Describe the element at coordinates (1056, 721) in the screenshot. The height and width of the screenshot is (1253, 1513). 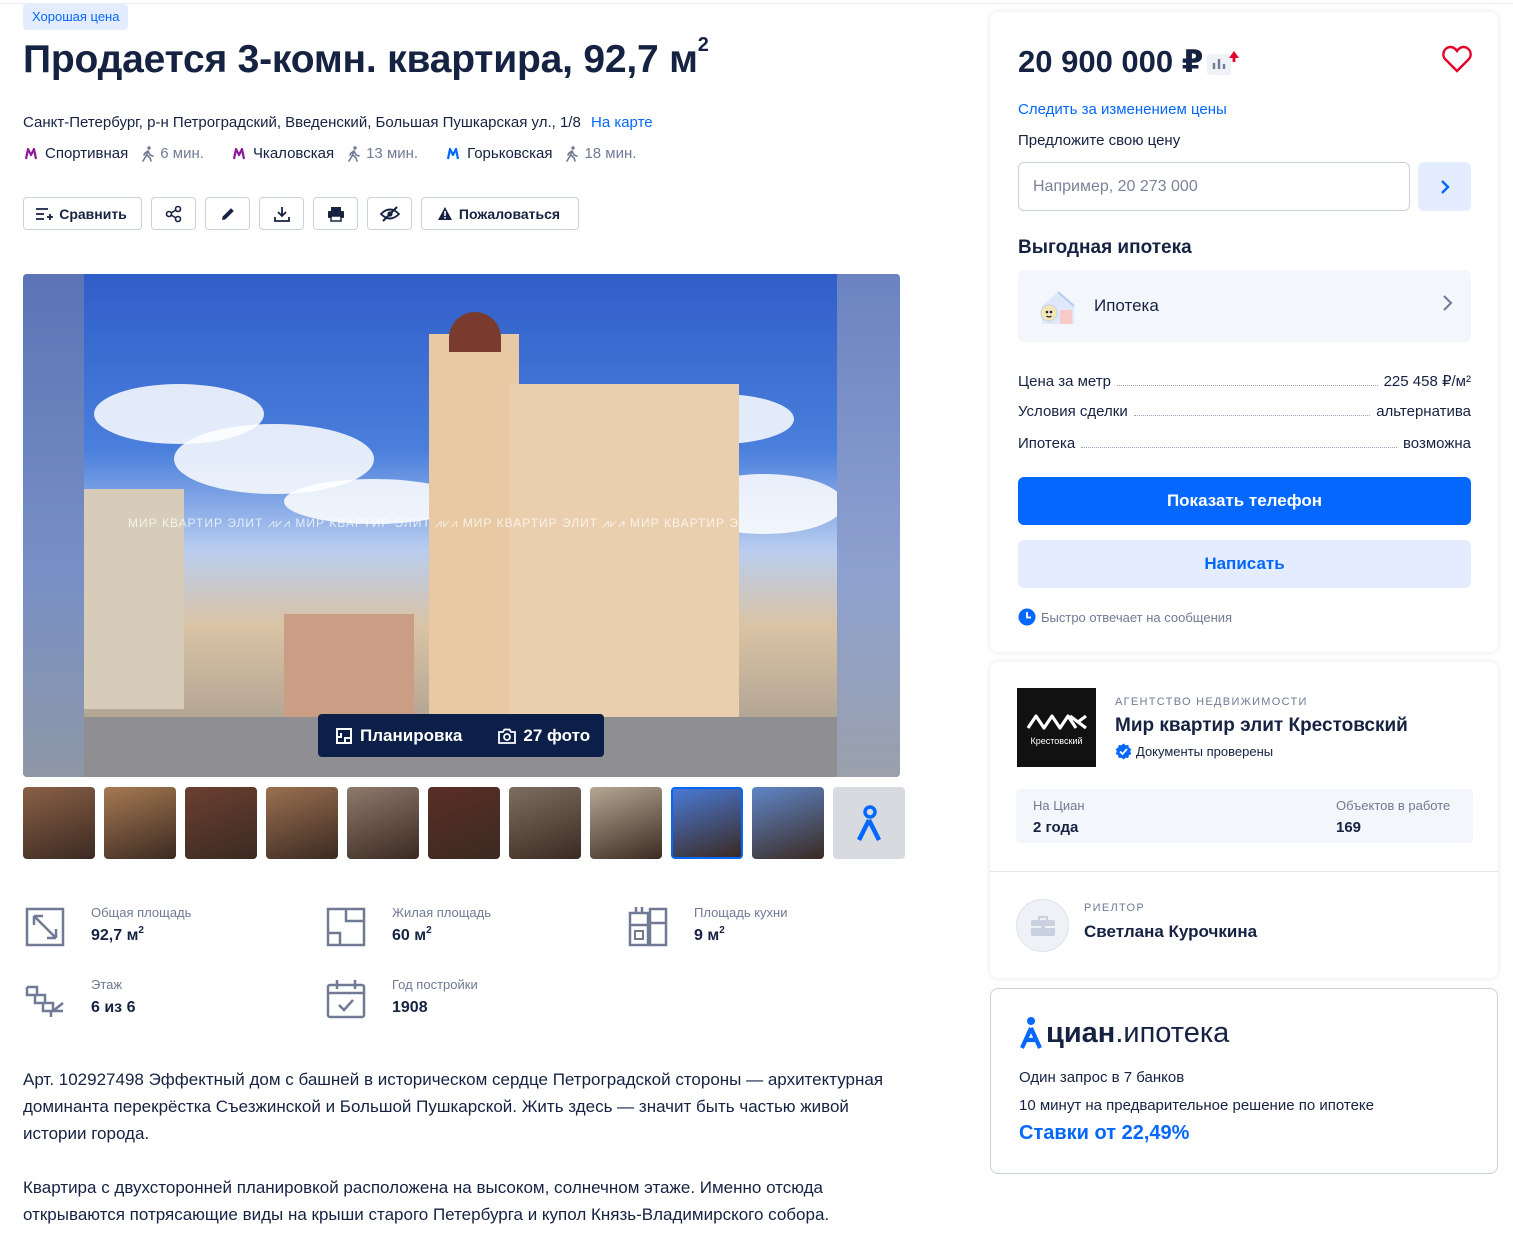
I see `agency-logo-mark` at that location.